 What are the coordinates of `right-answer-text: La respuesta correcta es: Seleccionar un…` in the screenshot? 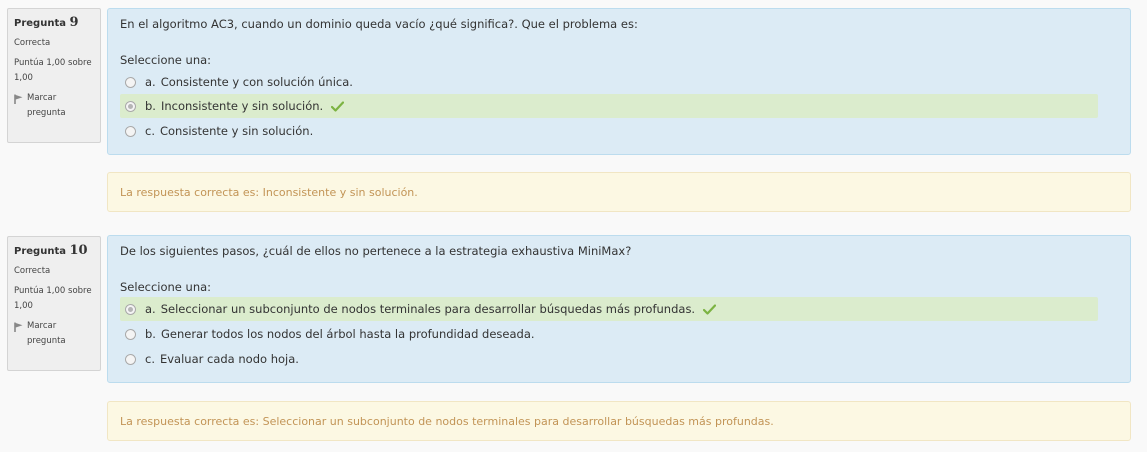 It's located at (447, 421).